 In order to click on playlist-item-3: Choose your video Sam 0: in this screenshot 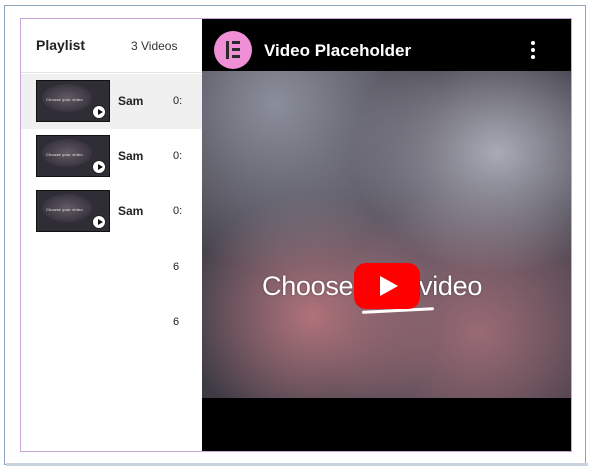, I will do `click(111, 211)`.